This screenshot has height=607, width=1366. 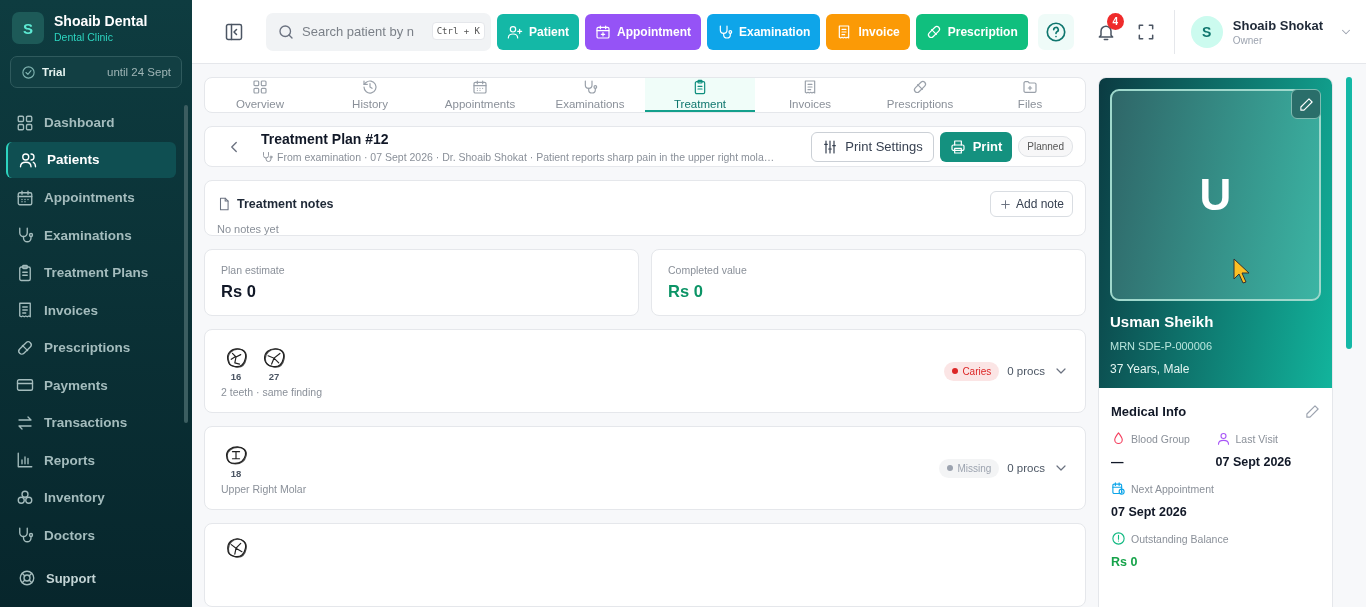 I want to click on field-label: Blood Group, so click(x=1160, y=438).